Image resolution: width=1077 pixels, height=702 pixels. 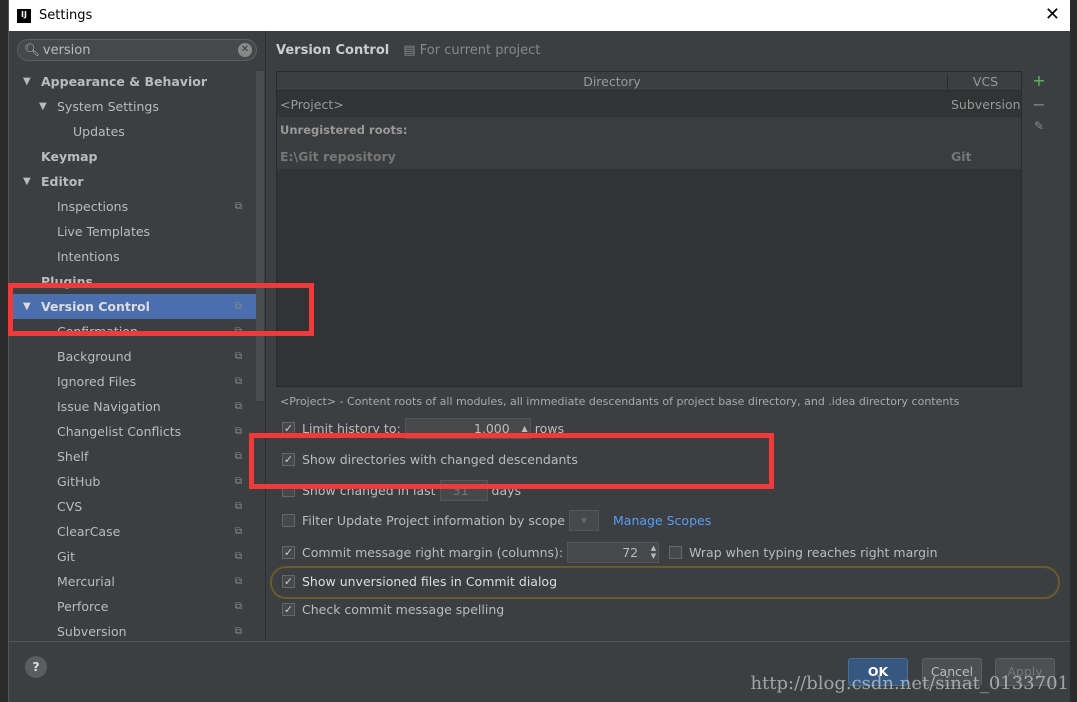 What do you see at coordinates (986, 104) in the screenshot?
I see `cell-vcs: Subversion` at bounding box center [986, 104].